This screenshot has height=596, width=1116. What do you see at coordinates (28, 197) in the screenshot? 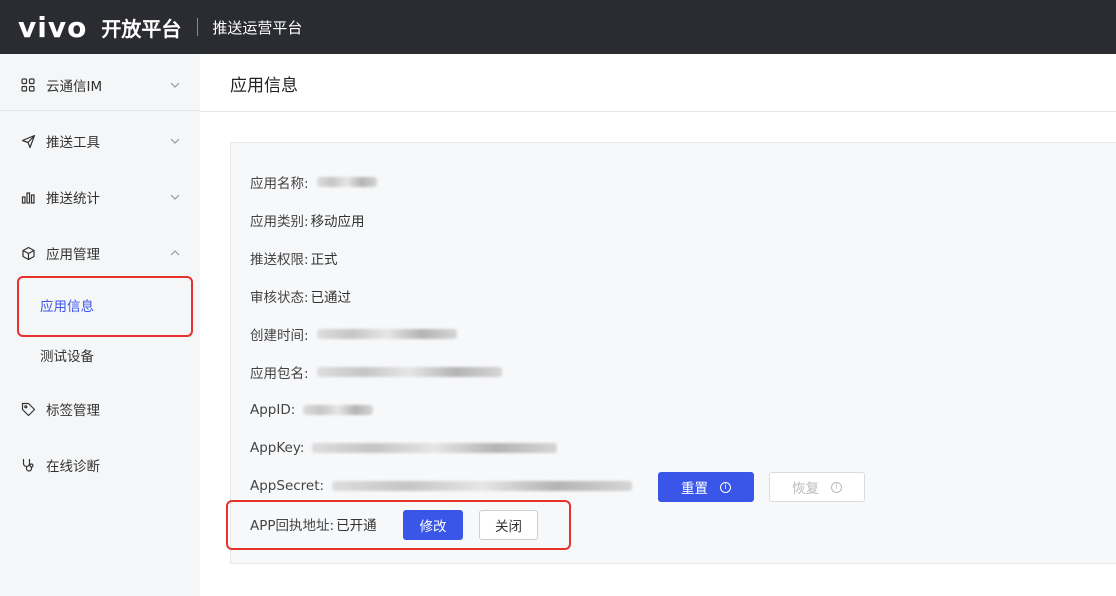
I see `bar-chart-icon` at bounding box center [28, 197].